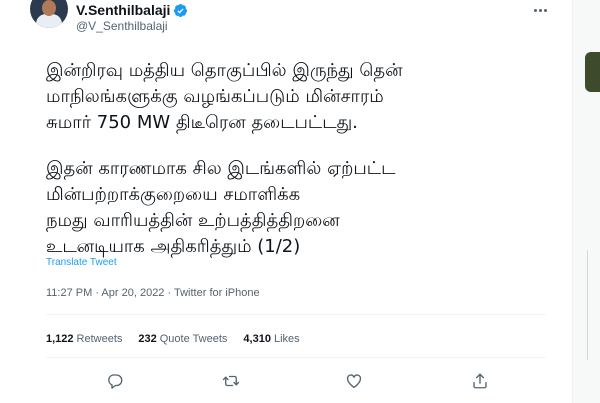 The height and width of the screenshot is (403, 600). I want to click on tweet-line: உடனடியாக அதிகரித்தும் (1/2), so click(173, 246).